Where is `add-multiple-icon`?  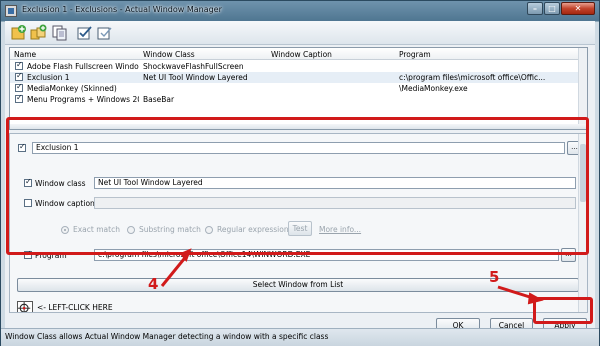 add-multiple-icon is located at coordinates (38, 32).